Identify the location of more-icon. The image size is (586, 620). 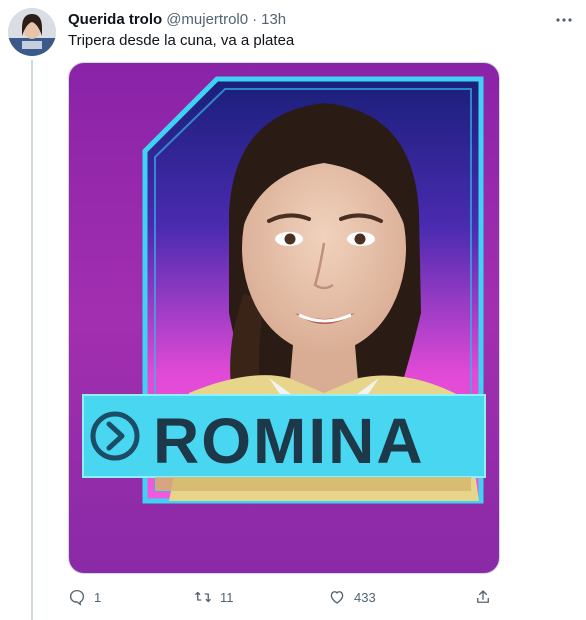
(564, 20).